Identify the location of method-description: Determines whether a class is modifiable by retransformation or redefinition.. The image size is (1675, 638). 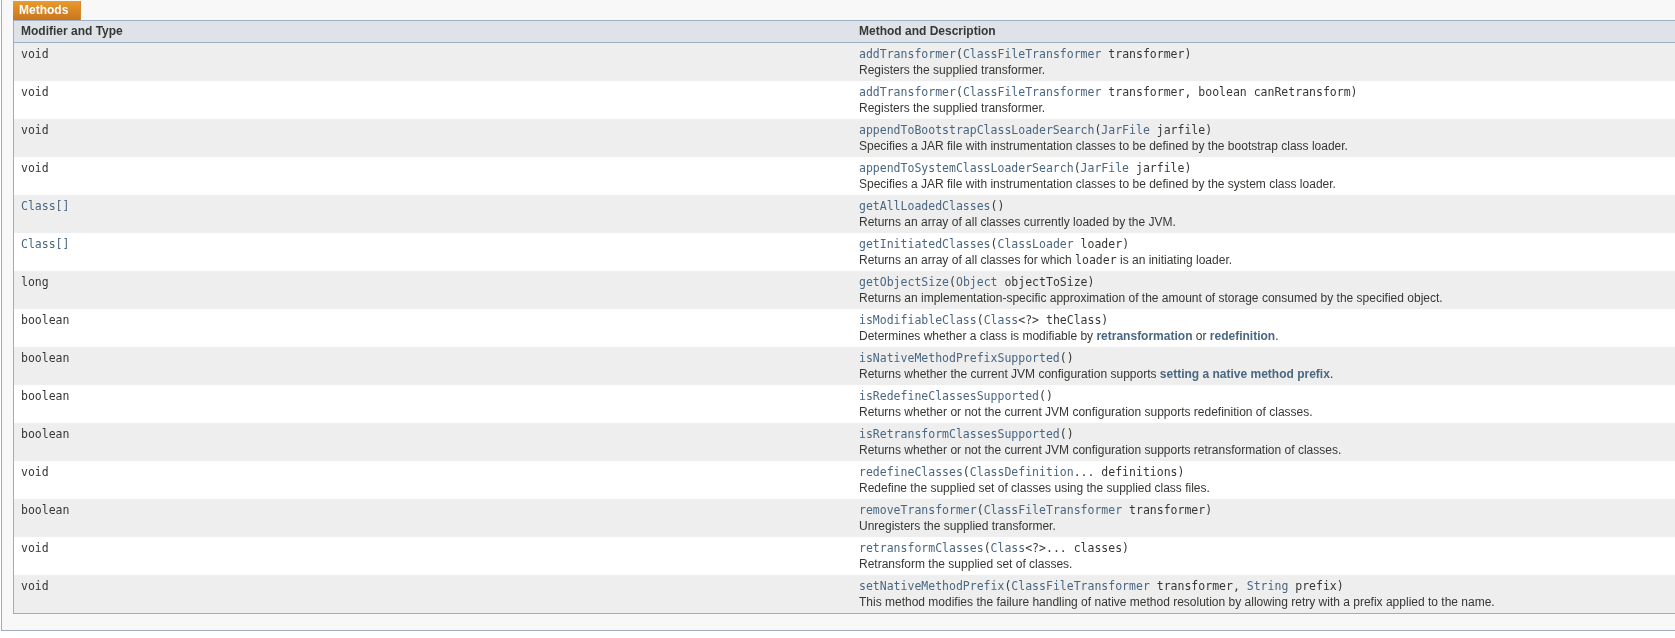
(1069, 336).